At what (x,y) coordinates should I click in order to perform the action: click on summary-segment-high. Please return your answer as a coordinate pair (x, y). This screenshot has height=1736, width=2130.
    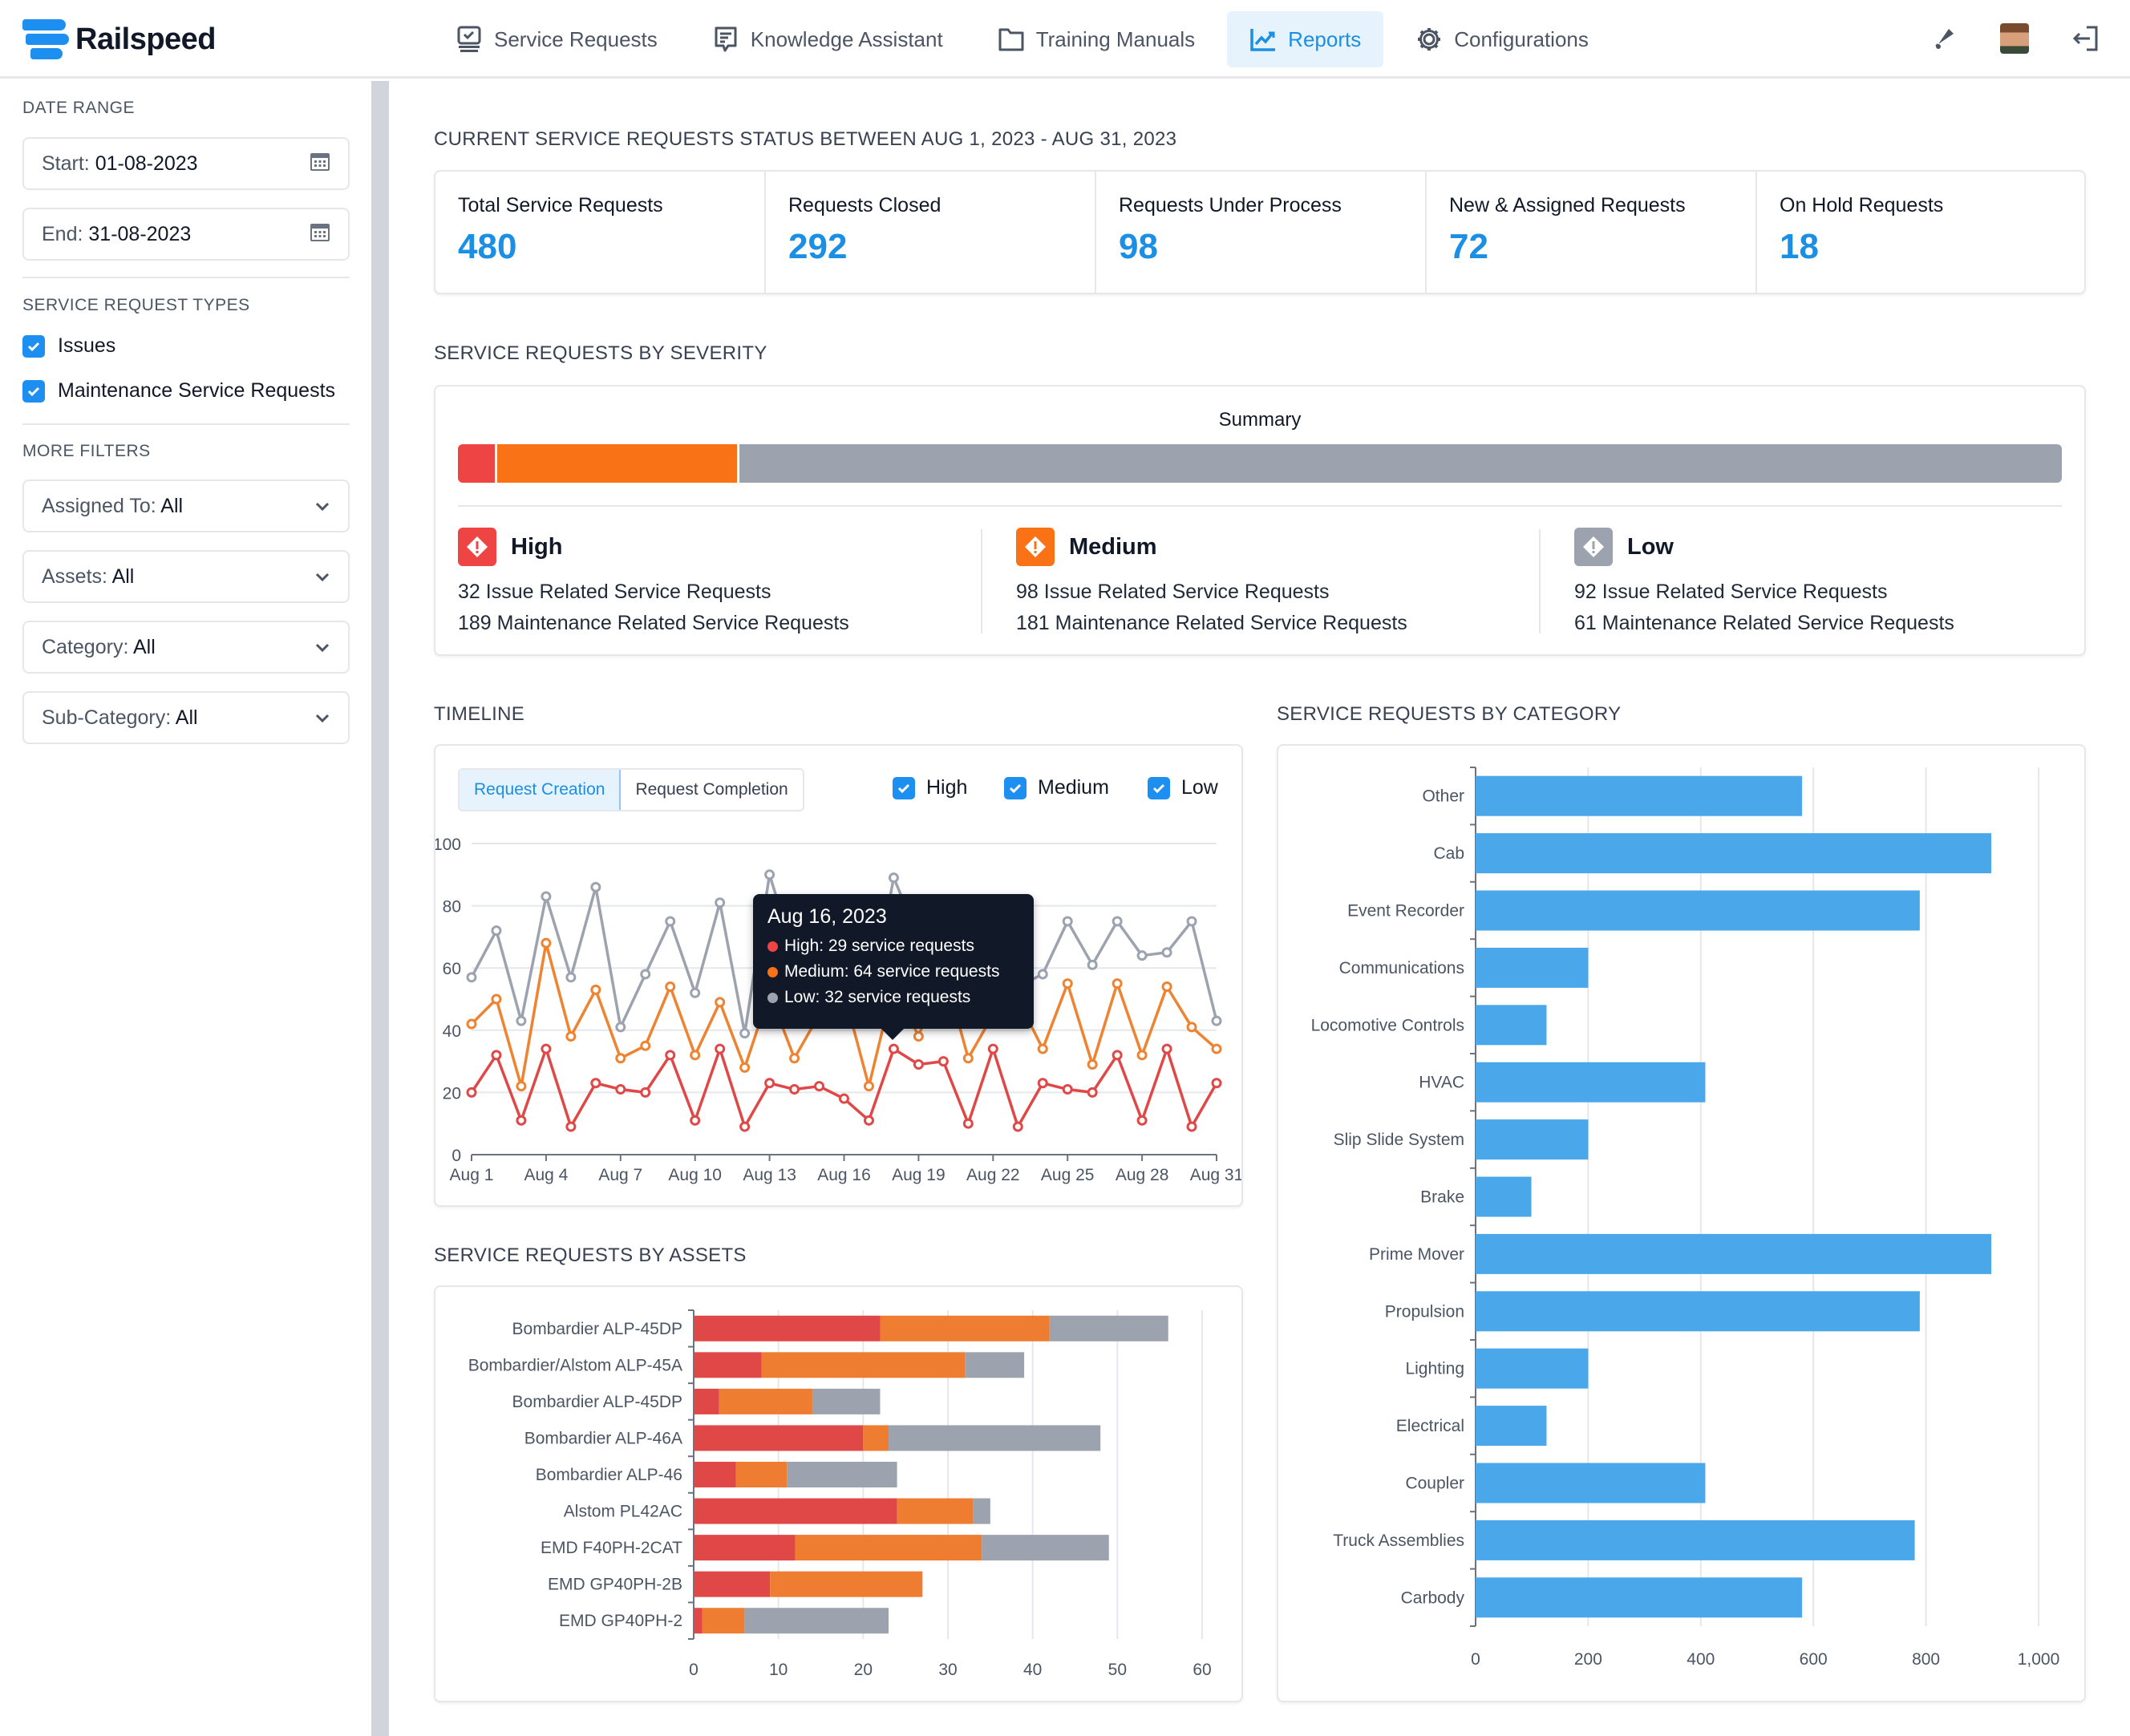
    Looking at the image, I should click on (476, 463).